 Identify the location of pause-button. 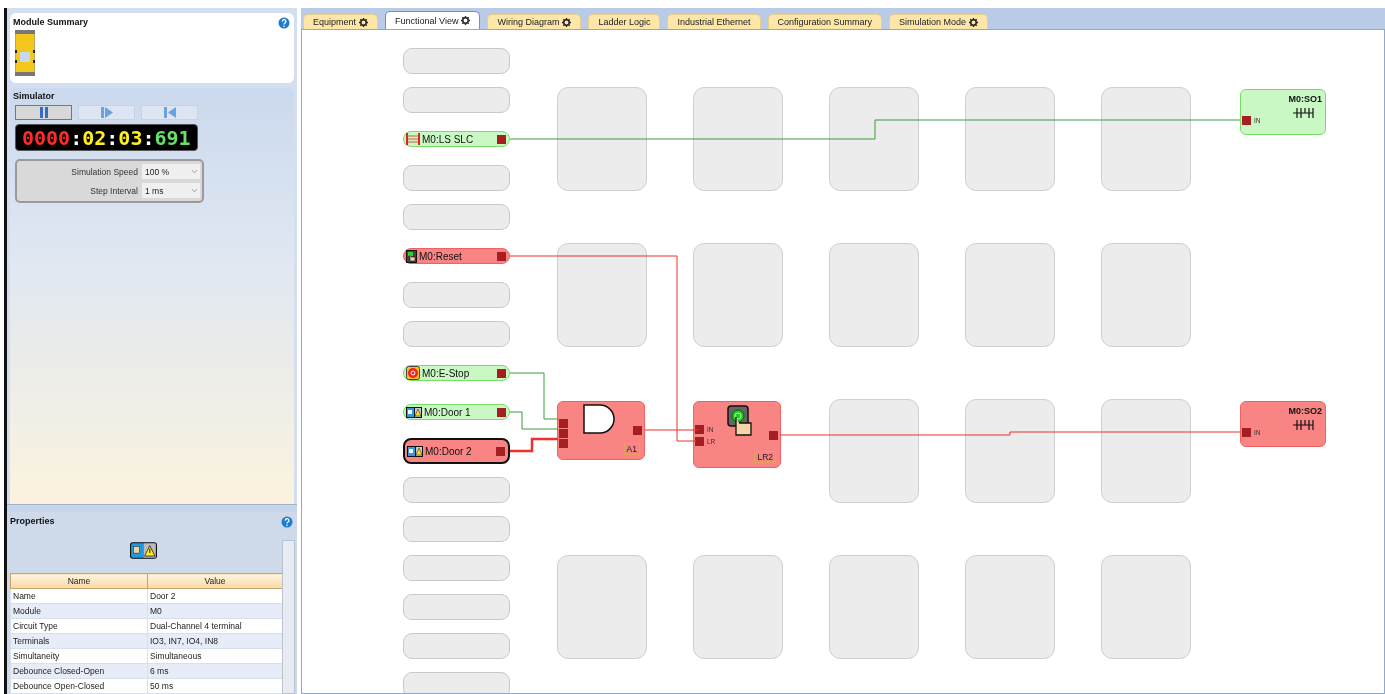
(43, 112).